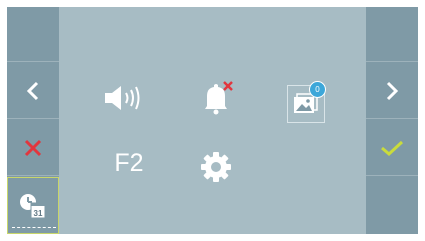 This screenshot has height=241, width=425. I want to click on volume-button, so click(124, 98).